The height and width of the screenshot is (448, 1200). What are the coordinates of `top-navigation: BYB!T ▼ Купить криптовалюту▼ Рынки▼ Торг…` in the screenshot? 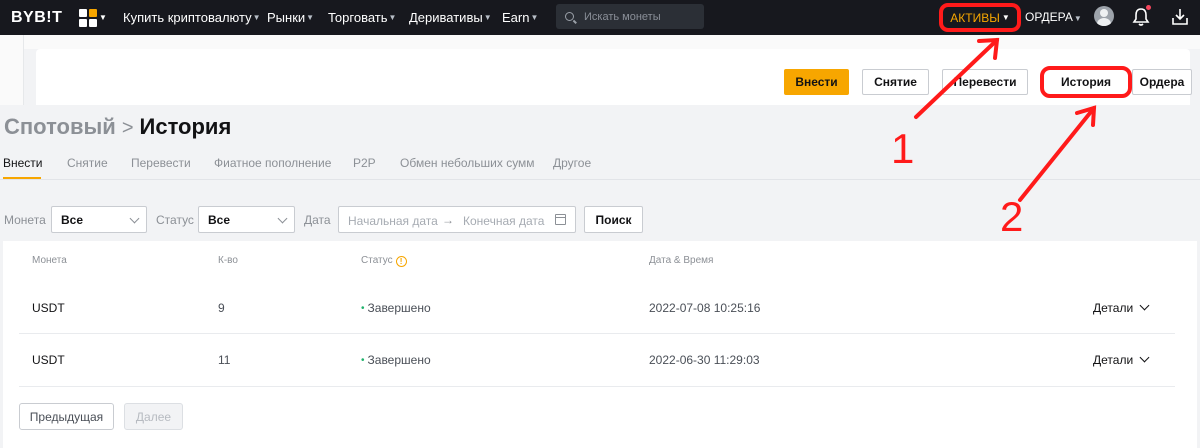 It's located at (600, 17).